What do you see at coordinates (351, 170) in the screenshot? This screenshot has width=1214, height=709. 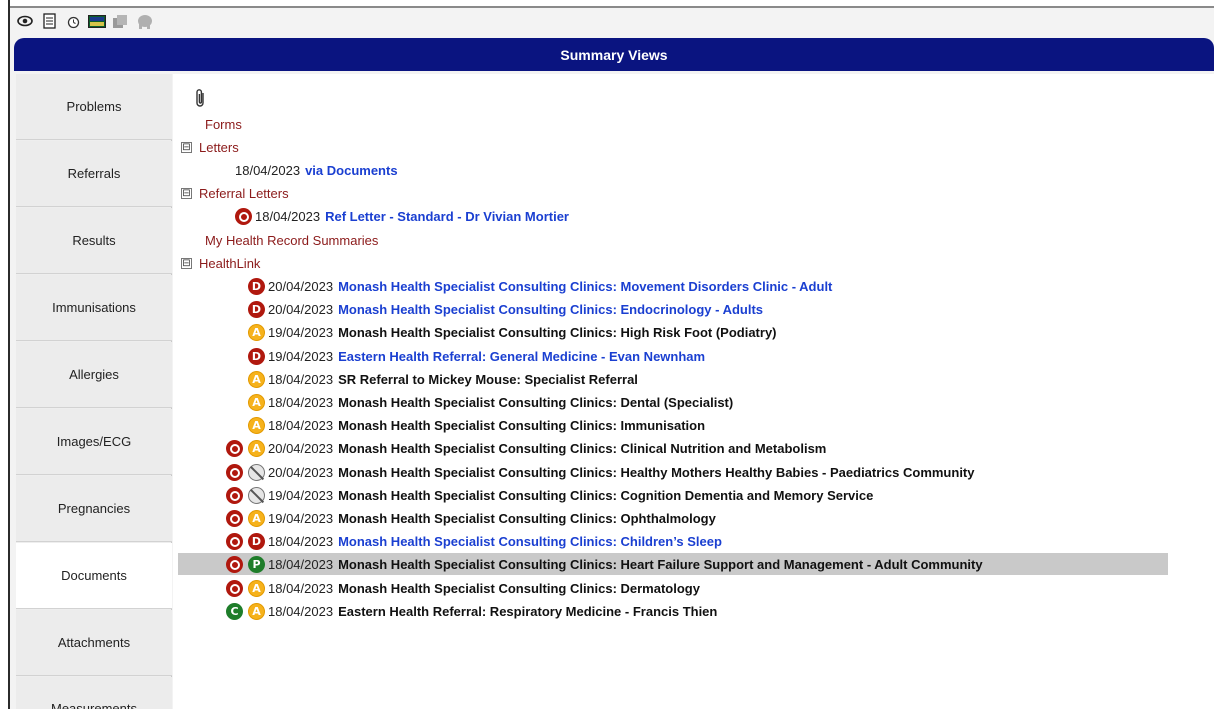 I see `item-title: via Documents` at bounding box center [351, 170].